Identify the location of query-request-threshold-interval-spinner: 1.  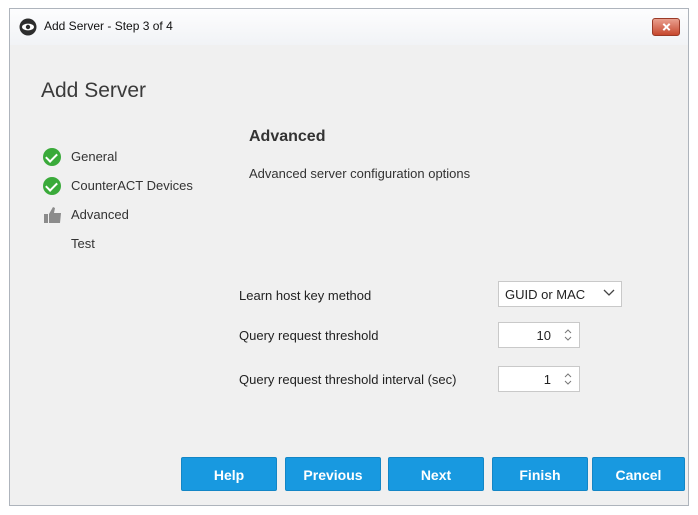
(539, 379).